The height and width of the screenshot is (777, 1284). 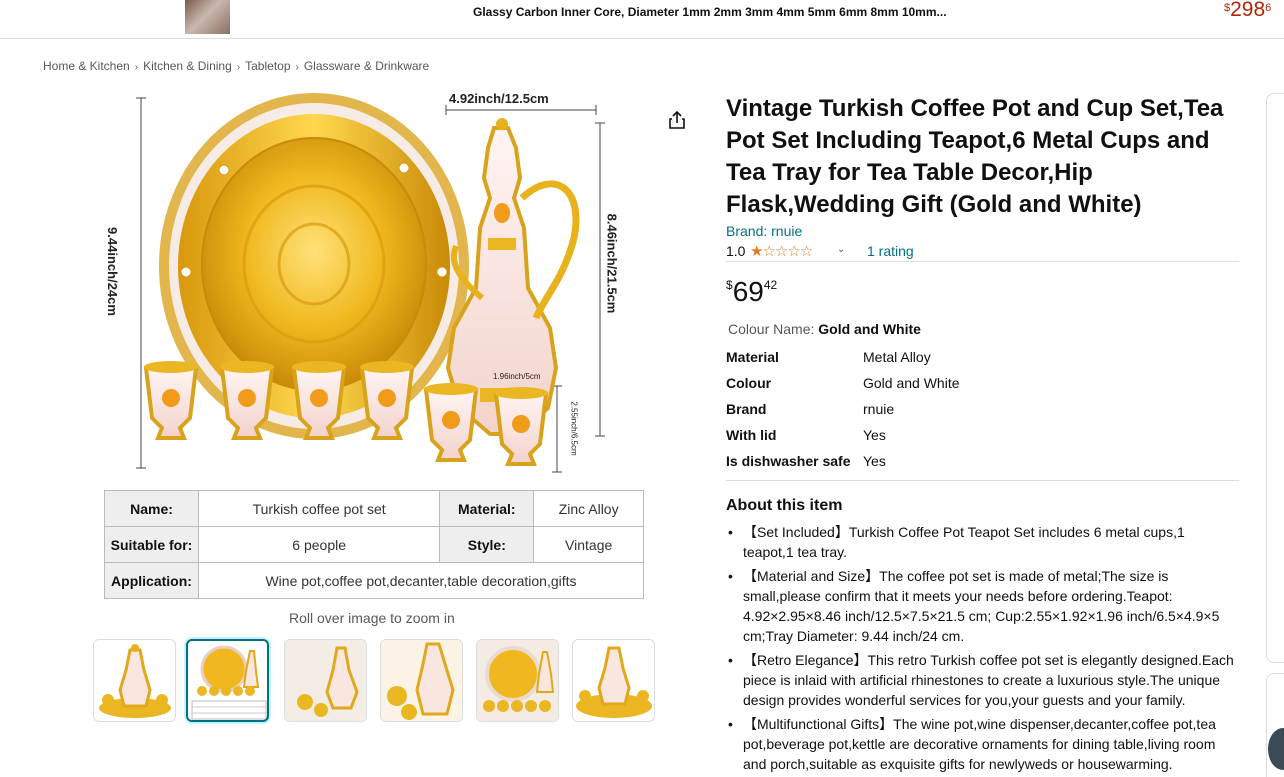 What do you see at coordinates (112, 271) in the screenshot?
I see `dimension-tray-label: 9.44inch/24cm` at bounding box center [112, 271].